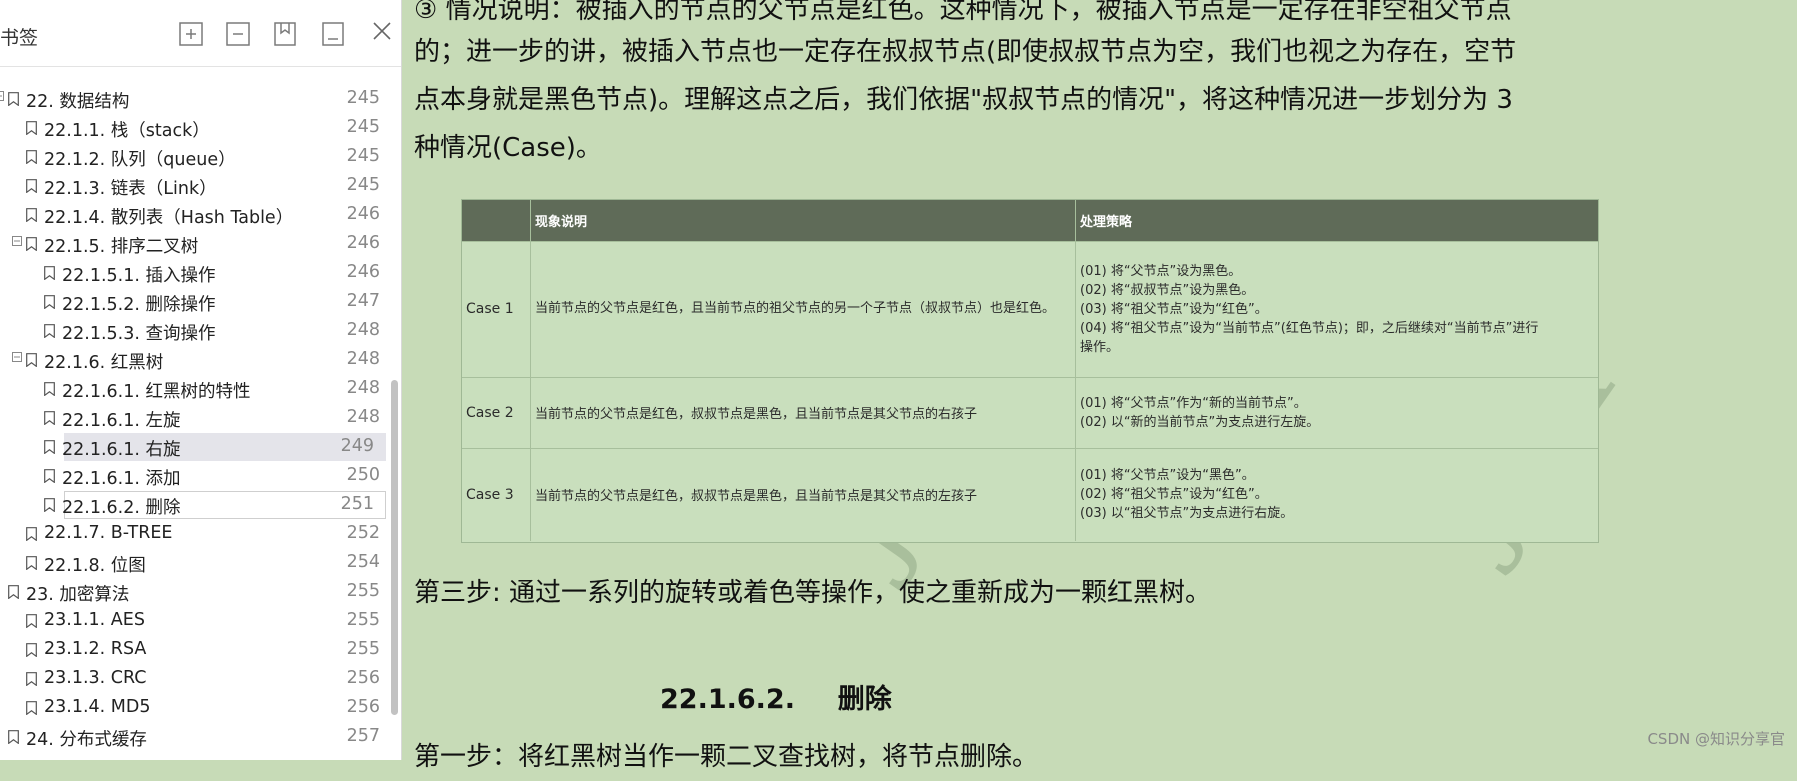  I want to click on header-cell, so click(496, 220).